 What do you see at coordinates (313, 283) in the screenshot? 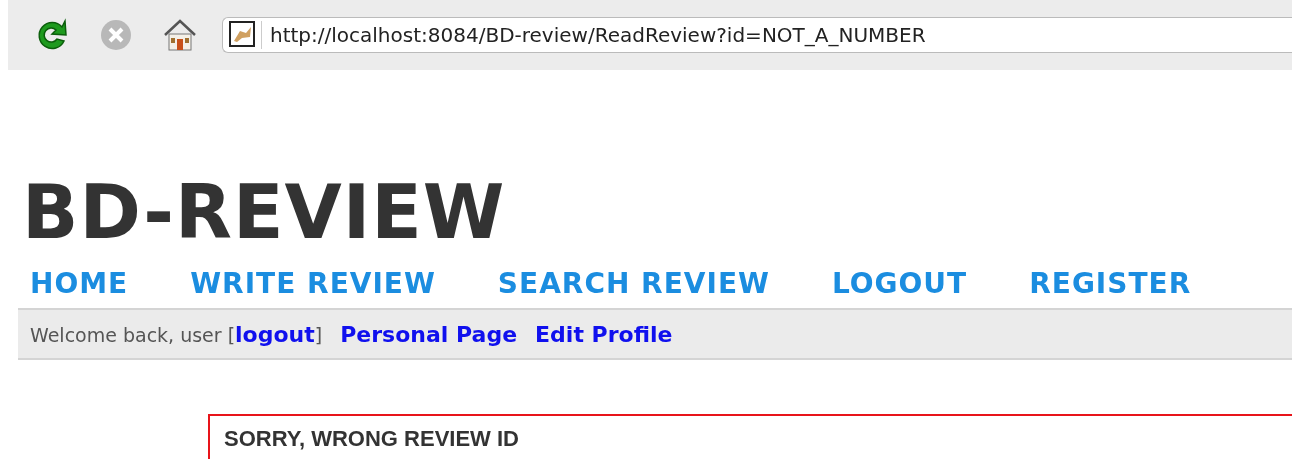
I see `nav-link: WRITE REVIEW` at bounding box center [313, 283].